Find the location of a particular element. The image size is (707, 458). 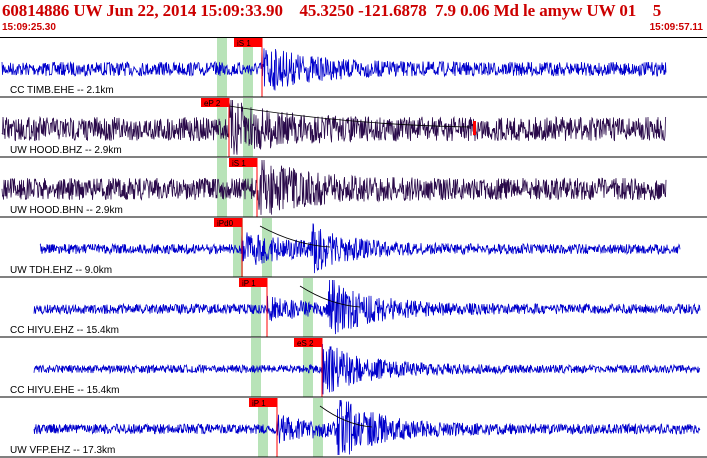

time-end: 15:09:57.11 is located at coordinates (676, 27).